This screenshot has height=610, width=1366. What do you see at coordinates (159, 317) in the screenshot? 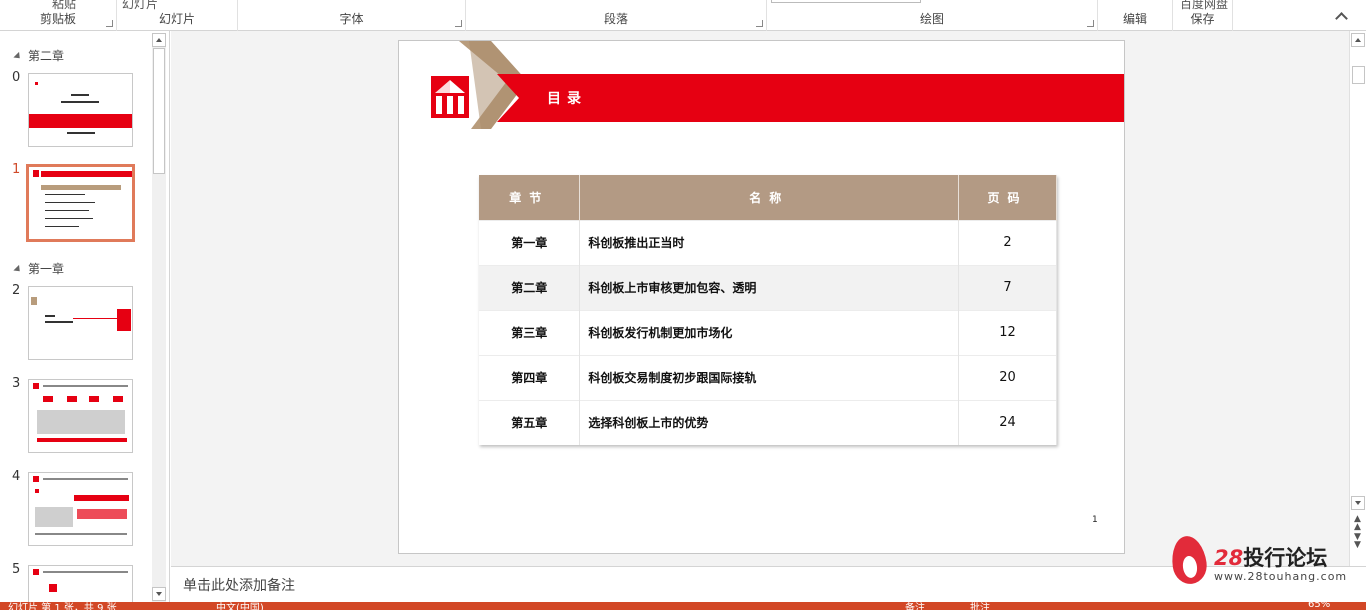
I see `thumbnail-scrollbar` at bounding box center [159, 317].